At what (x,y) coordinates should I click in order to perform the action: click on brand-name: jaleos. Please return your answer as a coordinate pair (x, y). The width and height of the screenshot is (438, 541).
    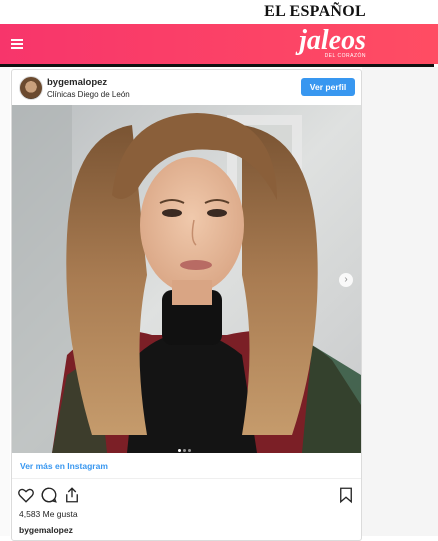
    Looking at the image, I should click on (332, 40).